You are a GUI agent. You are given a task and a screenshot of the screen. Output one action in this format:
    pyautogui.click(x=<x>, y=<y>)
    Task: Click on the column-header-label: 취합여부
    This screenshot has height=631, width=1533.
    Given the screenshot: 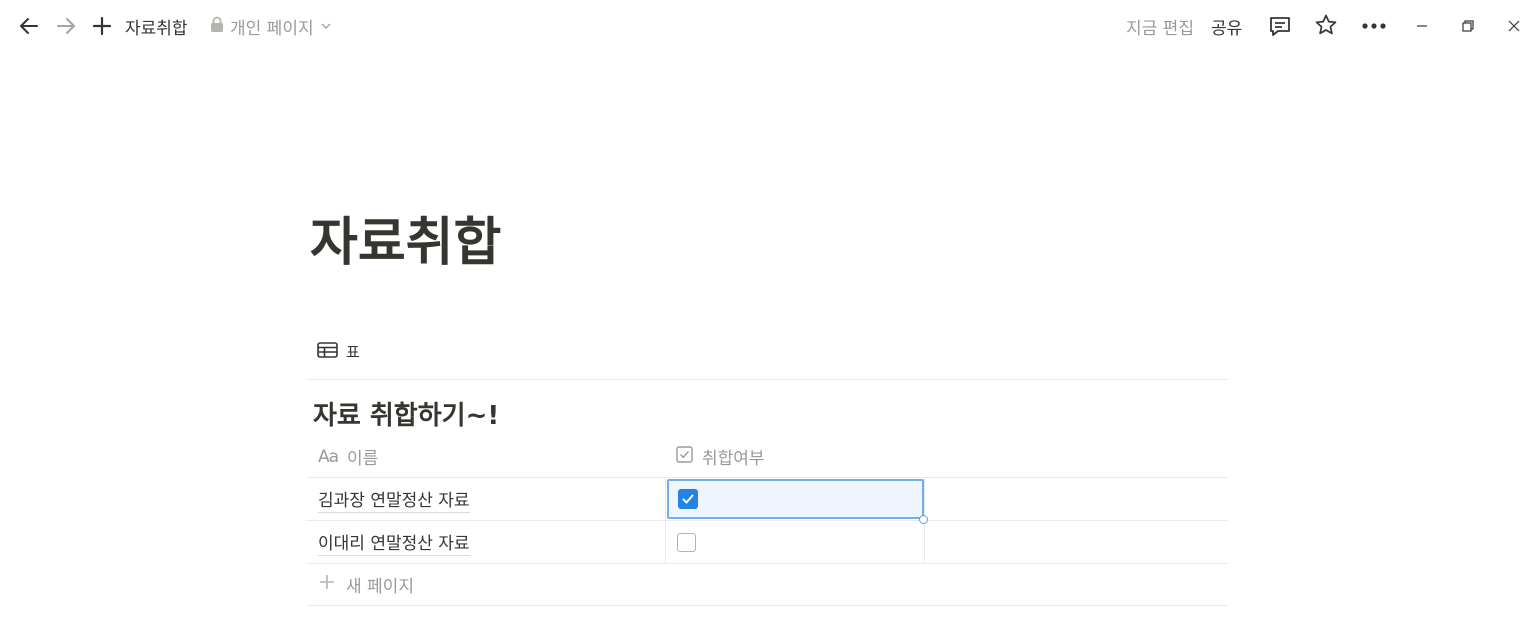 What is the action you would take?
    pyautogui.click(x=733, y=459)
    